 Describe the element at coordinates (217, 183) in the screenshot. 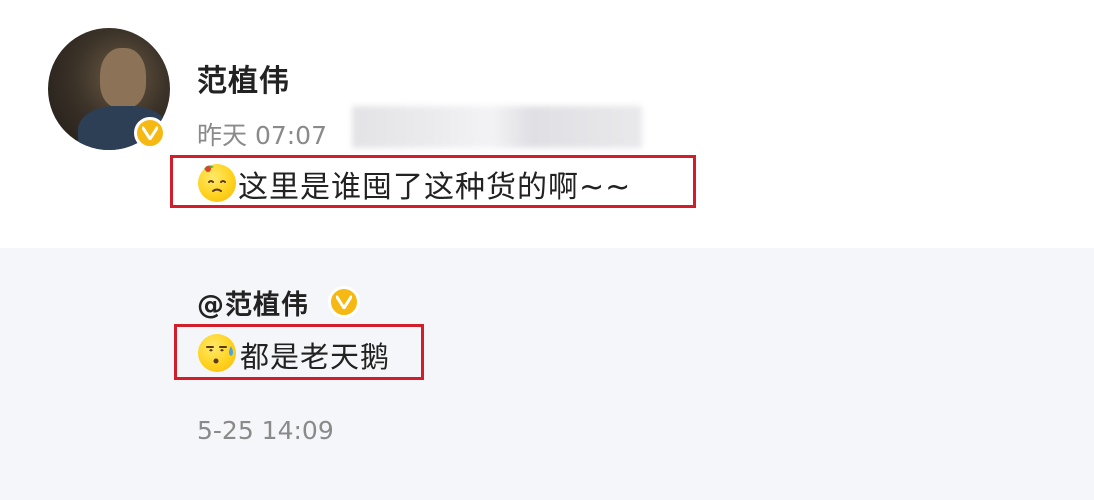

I see `sour-face-emoji-icon` at that location.